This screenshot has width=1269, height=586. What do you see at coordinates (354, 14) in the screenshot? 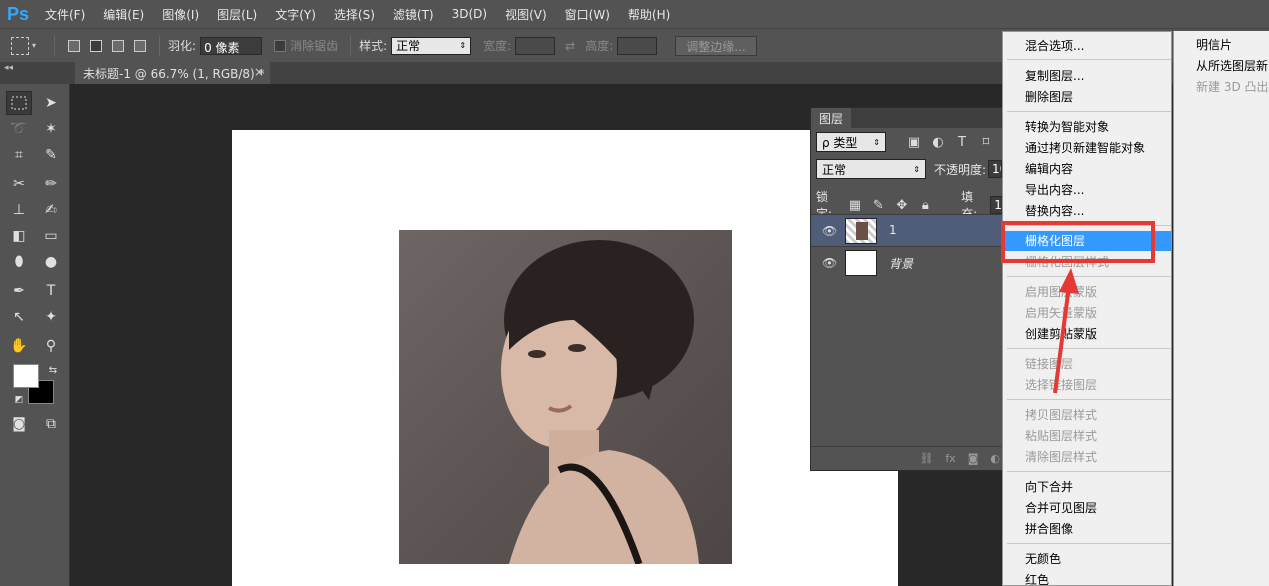
I see `menu-select: 选择(S)` at bounding box center [354, 14].